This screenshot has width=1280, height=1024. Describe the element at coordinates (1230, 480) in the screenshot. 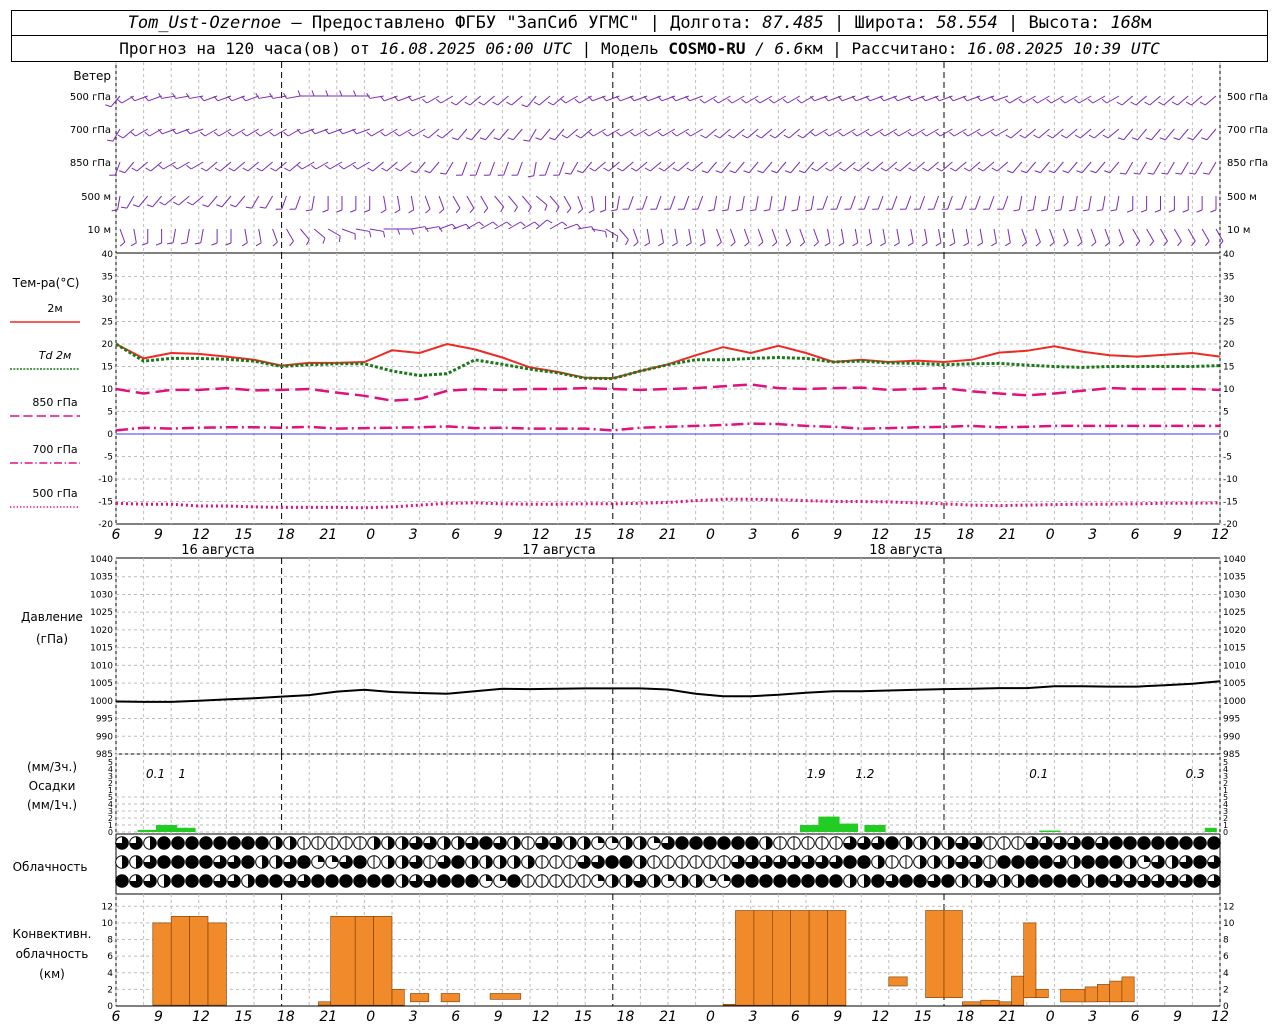

I see `temp-ytick-right: -10` at that location.